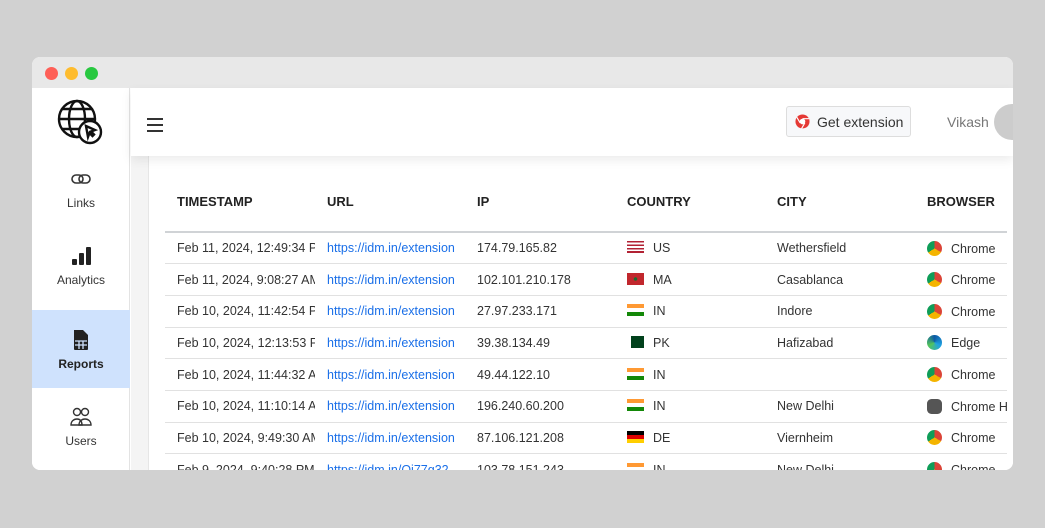 The height and width of the screenshot is (528, 1045). I want to click on sidebar-item-label: Users, so click(81, 441).